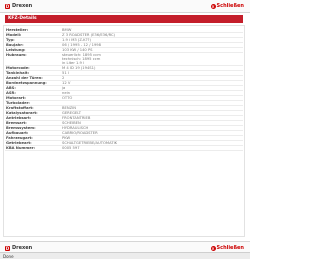 The width and height of the screenshot is (320, 260). I want to click on value-line: BMW, so click(67, 30).